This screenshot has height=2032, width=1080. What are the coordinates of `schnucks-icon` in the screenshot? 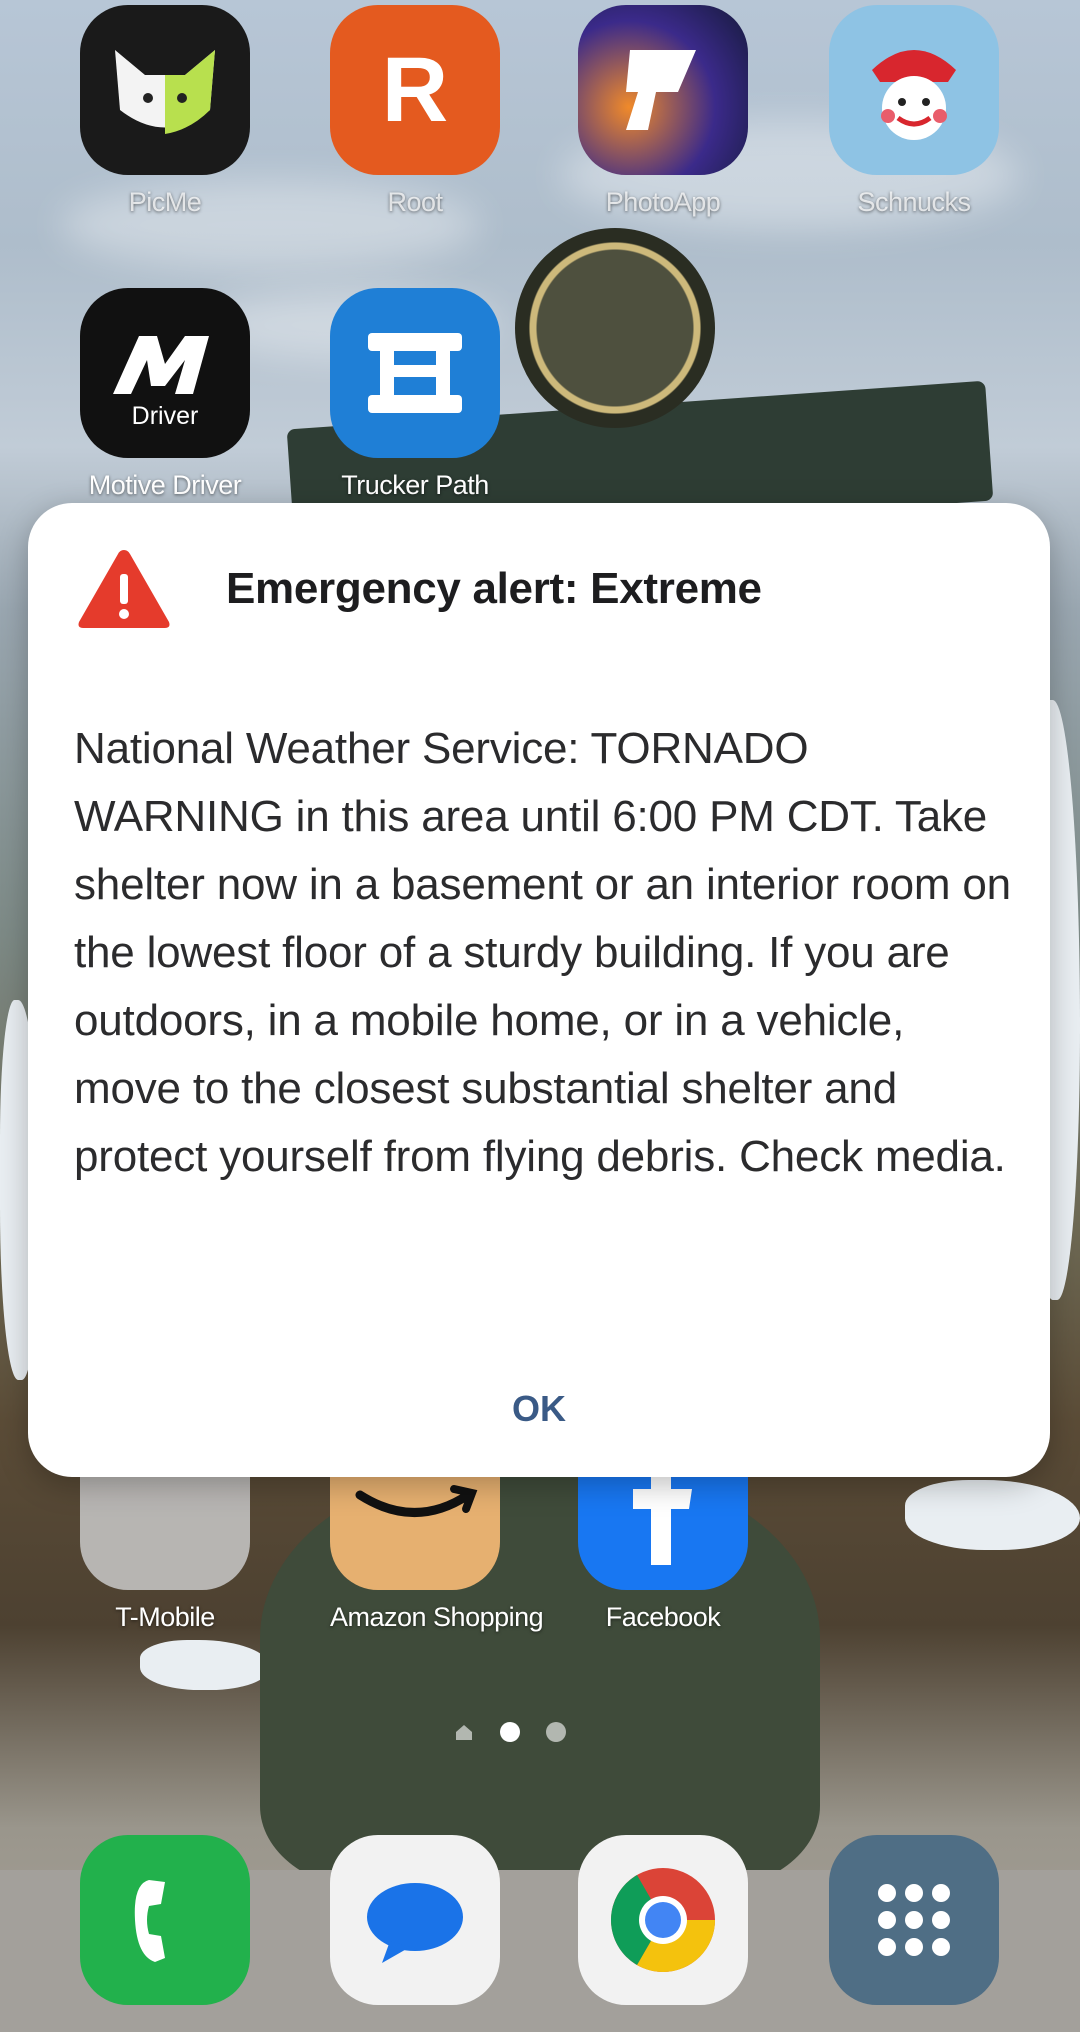 It's located at (914, 90).